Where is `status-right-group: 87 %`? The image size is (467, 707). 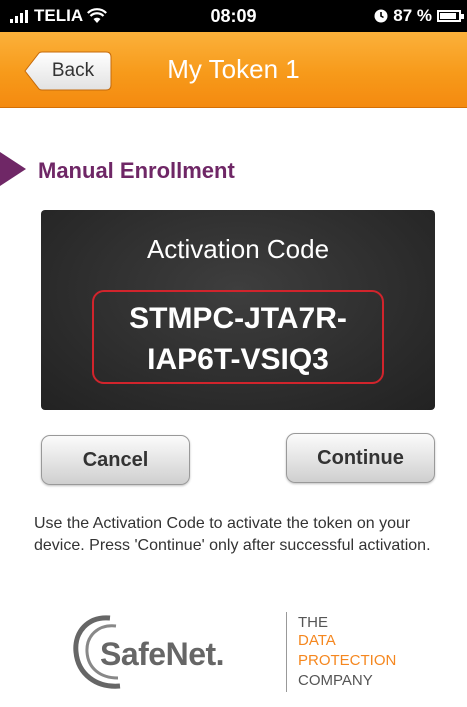
status-right-group: 87 % is located at coordinates (419, 16).